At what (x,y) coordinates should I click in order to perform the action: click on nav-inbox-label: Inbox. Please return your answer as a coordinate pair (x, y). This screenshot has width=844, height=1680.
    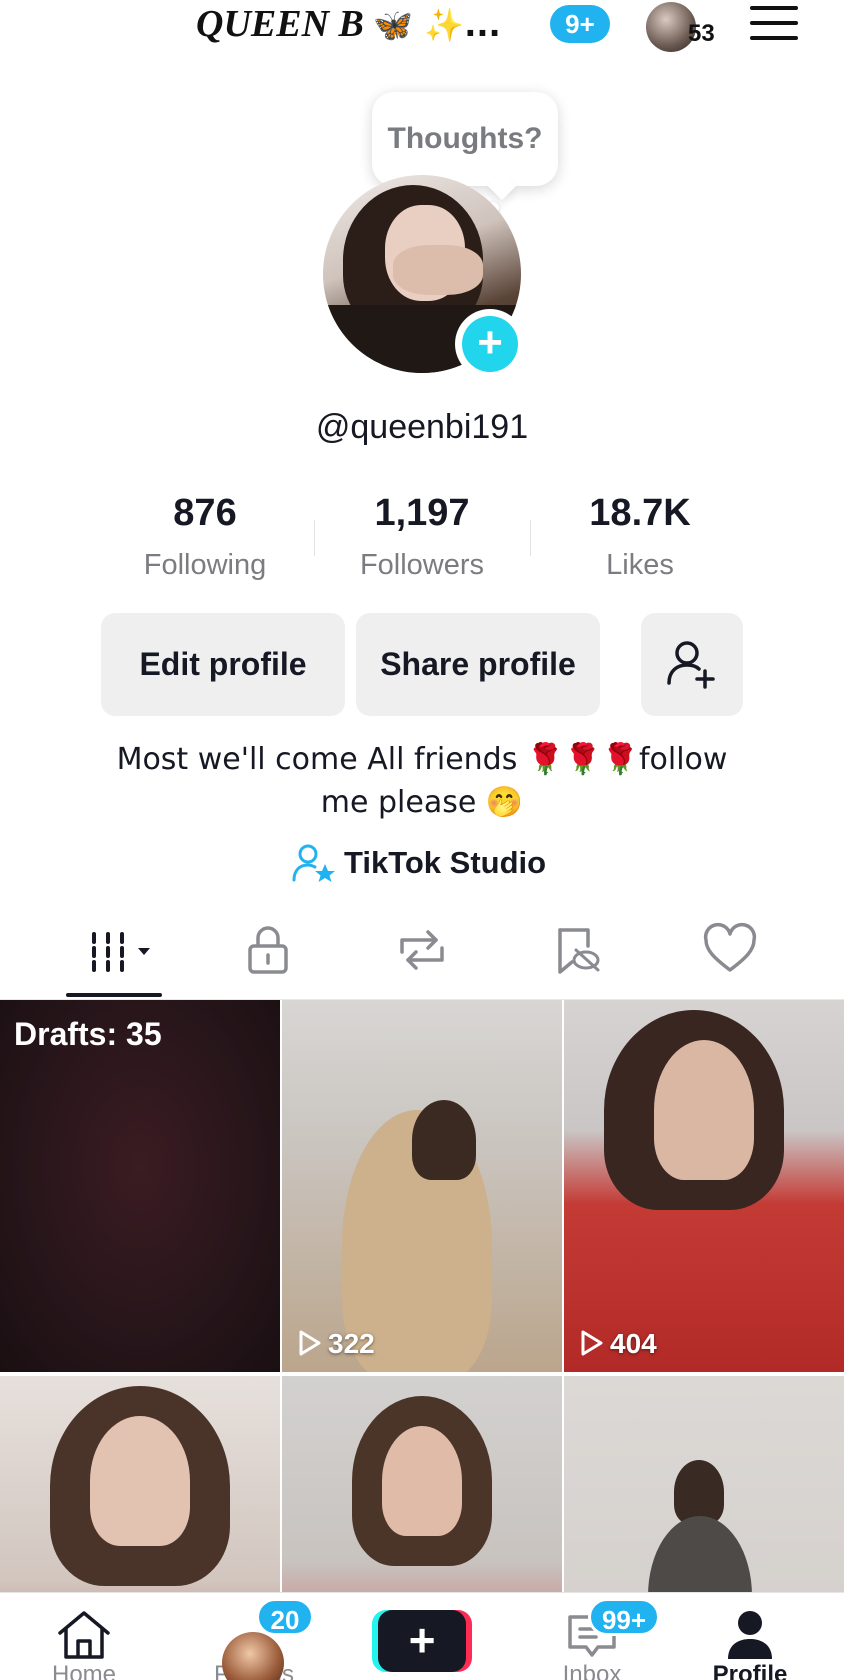
    Looking at the image, I should click on (592, 1670).